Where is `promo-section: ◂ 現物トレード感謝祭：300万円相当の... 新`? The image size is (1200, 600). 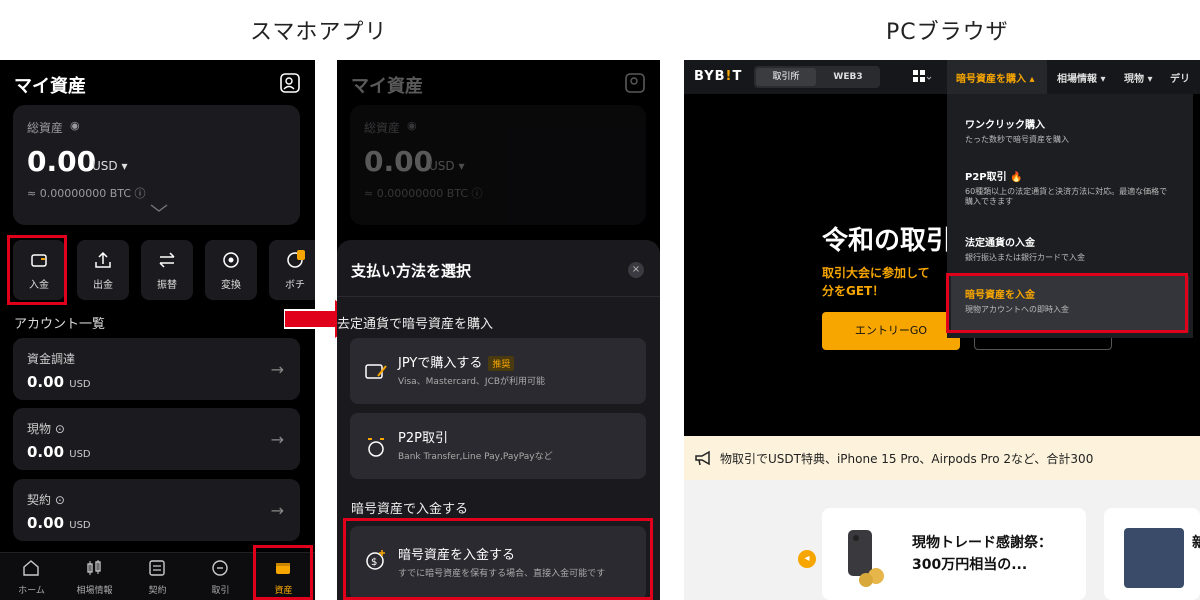 promo-section: ◂ 現物トレード感謝祭：300万円相当の... 新 is located at coordinates (942, 540).